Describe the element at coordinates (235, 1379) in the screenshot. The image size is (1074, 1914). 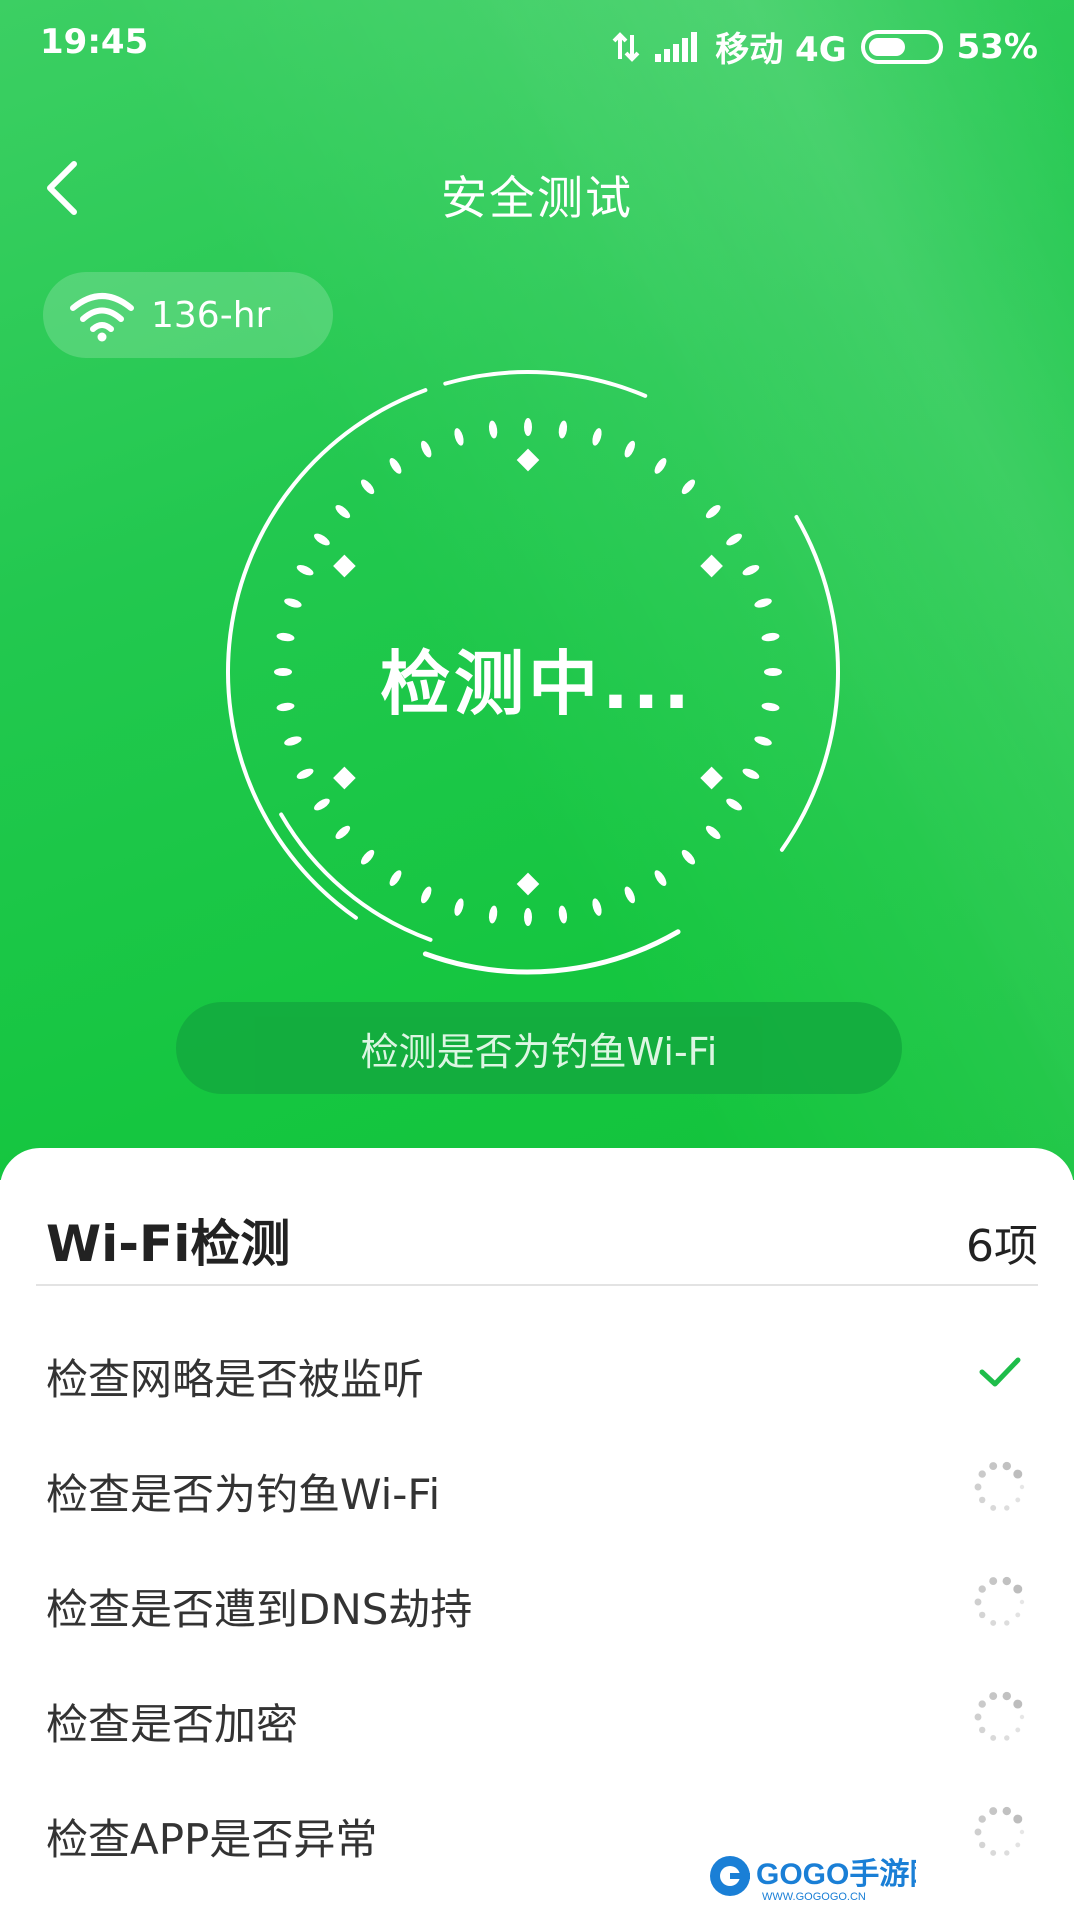
I see `check-label: 检查网略是否被监听` at that location.